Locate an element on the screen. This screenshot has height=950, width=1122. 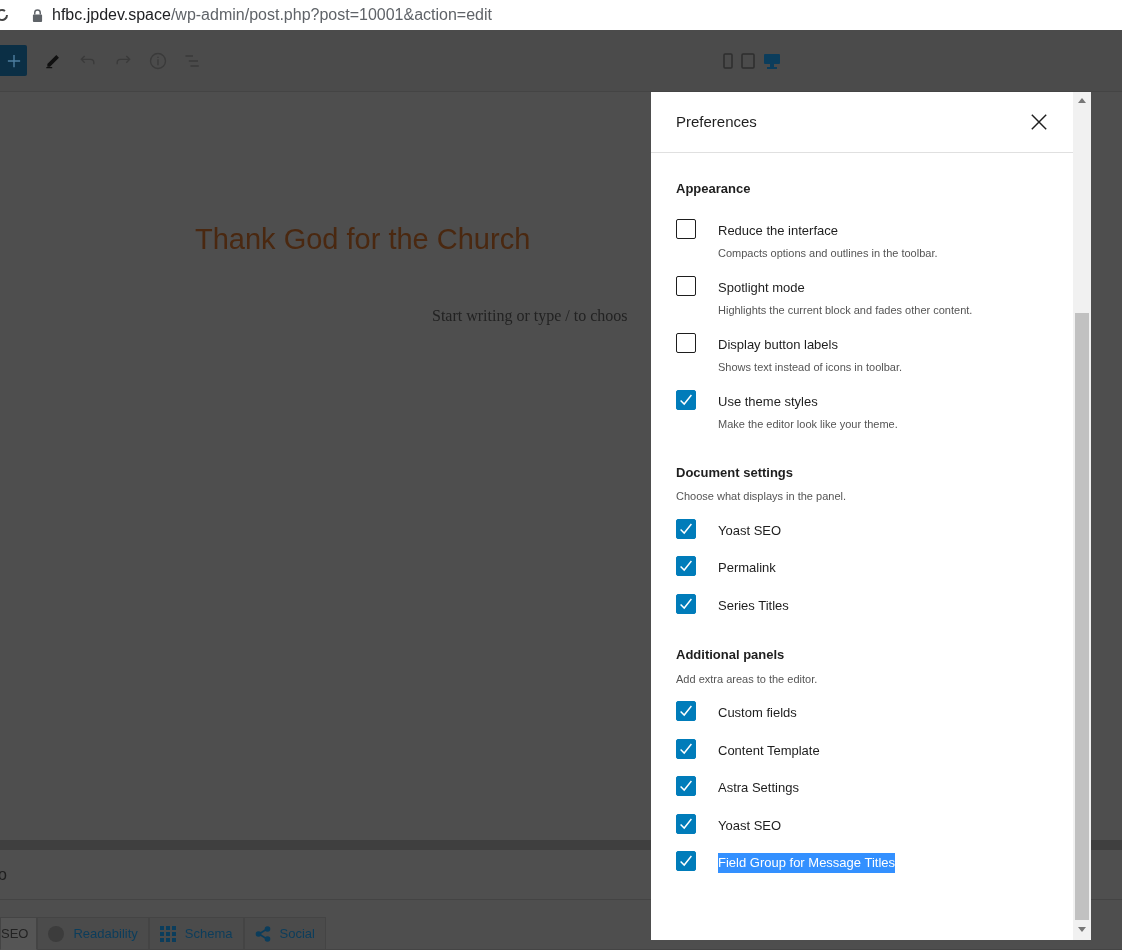
section-description: Add extra areas to the editor. is located at coordinates (747, 679).